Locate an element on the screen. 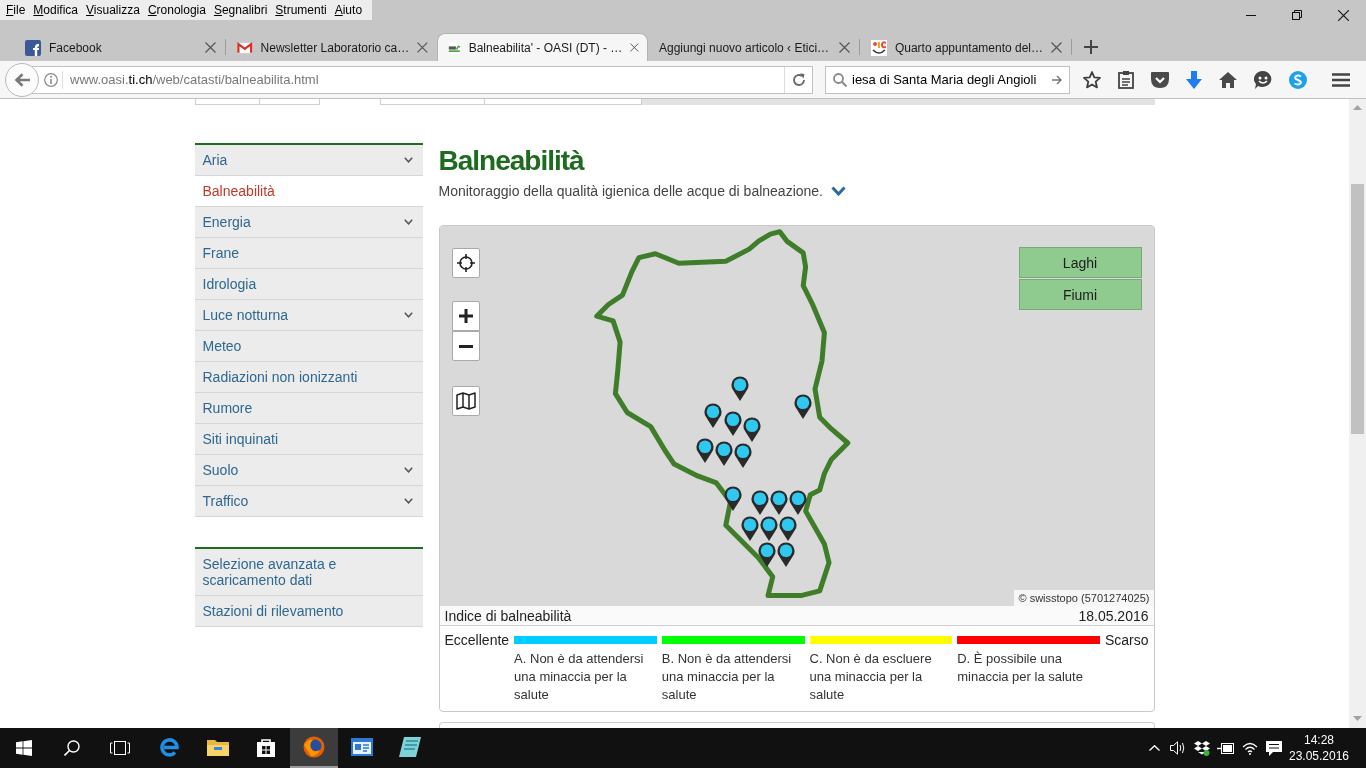 This screenshot has height=768, width=1366. sidebar-link: Selezione avanzata e scaricamento dati is located at coordinates (308, 572).